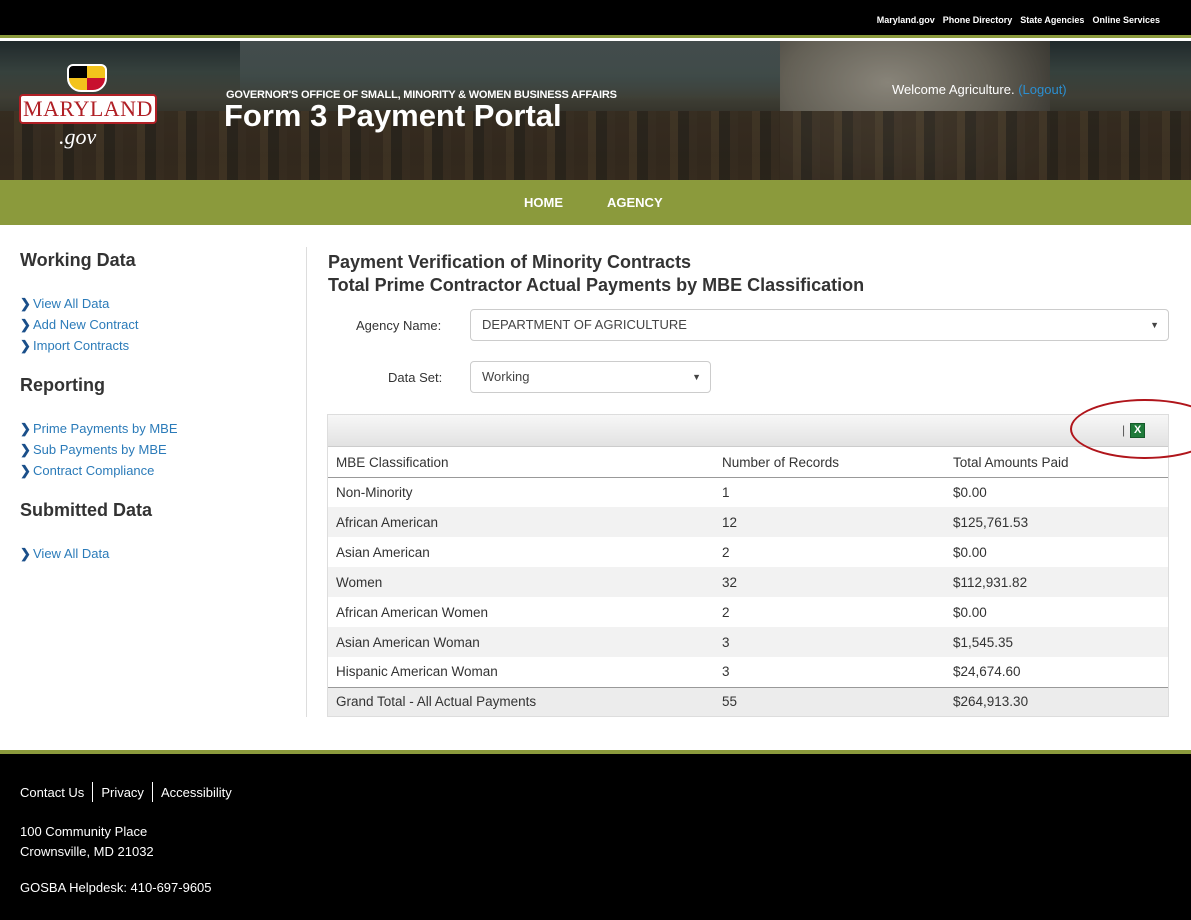 This screenshot has width=1191, height=920. I want to click on reporting-heading: Reporting, so click(62, 385).